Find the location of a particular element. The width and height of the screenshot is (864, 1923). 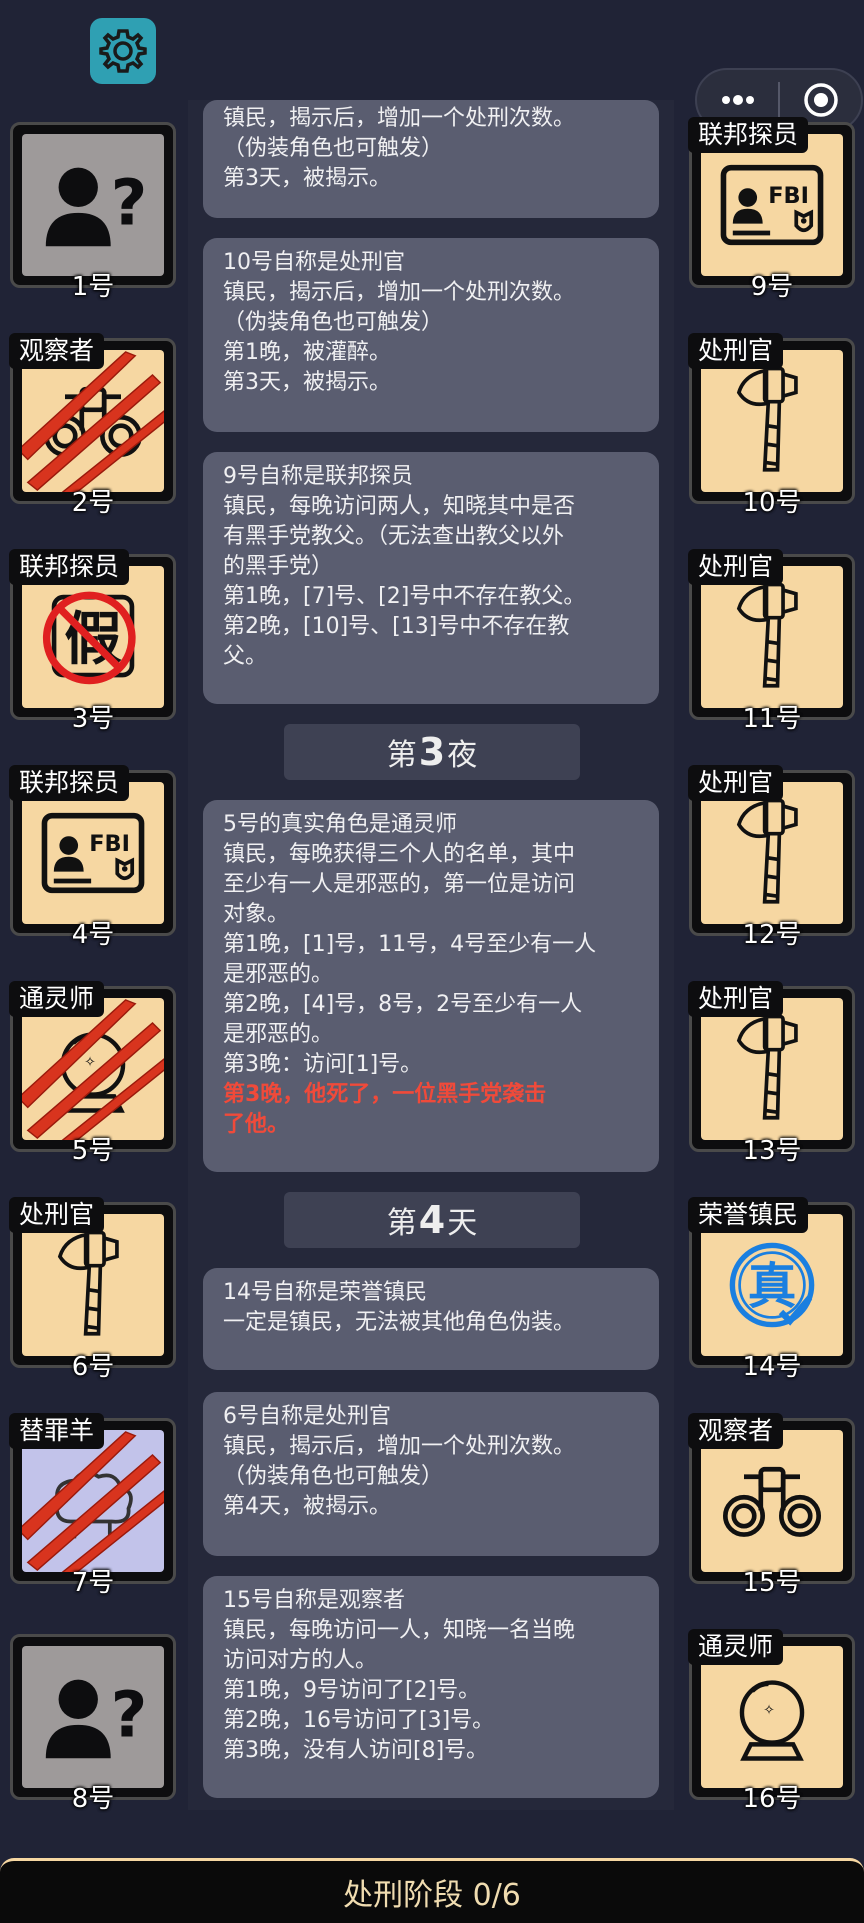

player-number: 10号 is located at coordinates (772, 503).